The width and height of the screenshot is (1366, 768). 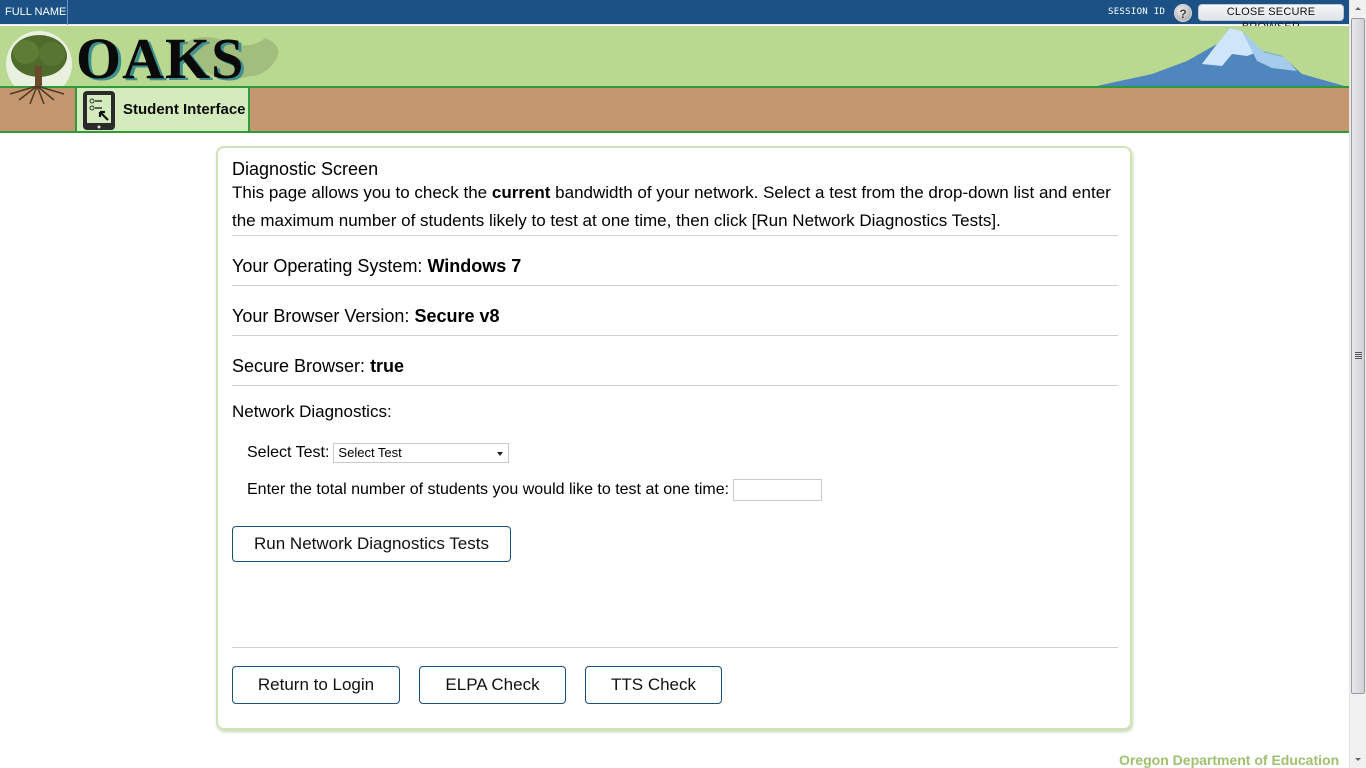 I want to click on operating-system-row: Your Operating System: Windows 7, so click(x=675, y=260).